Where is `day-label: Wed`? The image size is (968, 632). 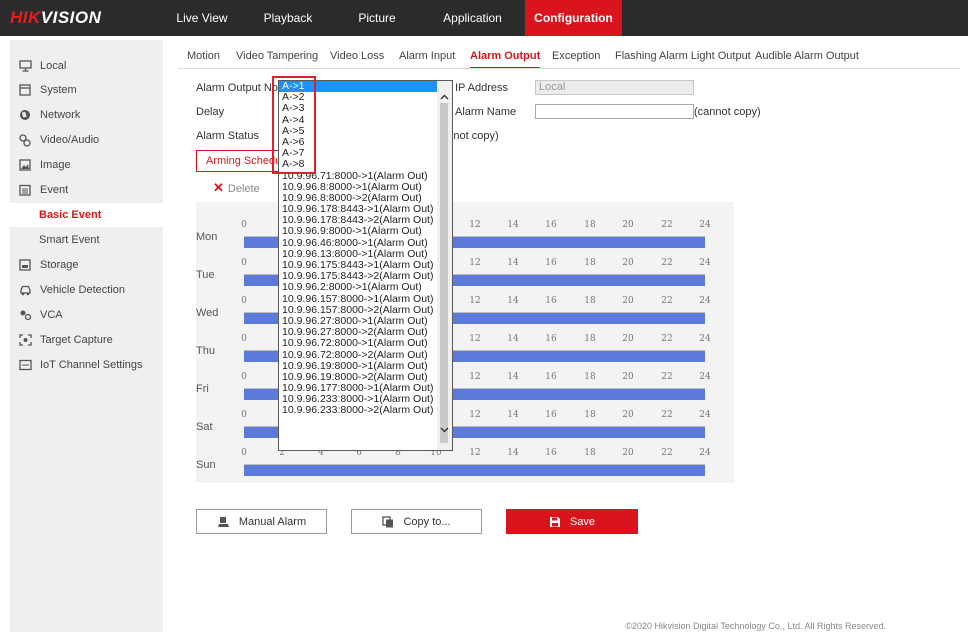
day-label: Wed is located at coordinates (207, 313).